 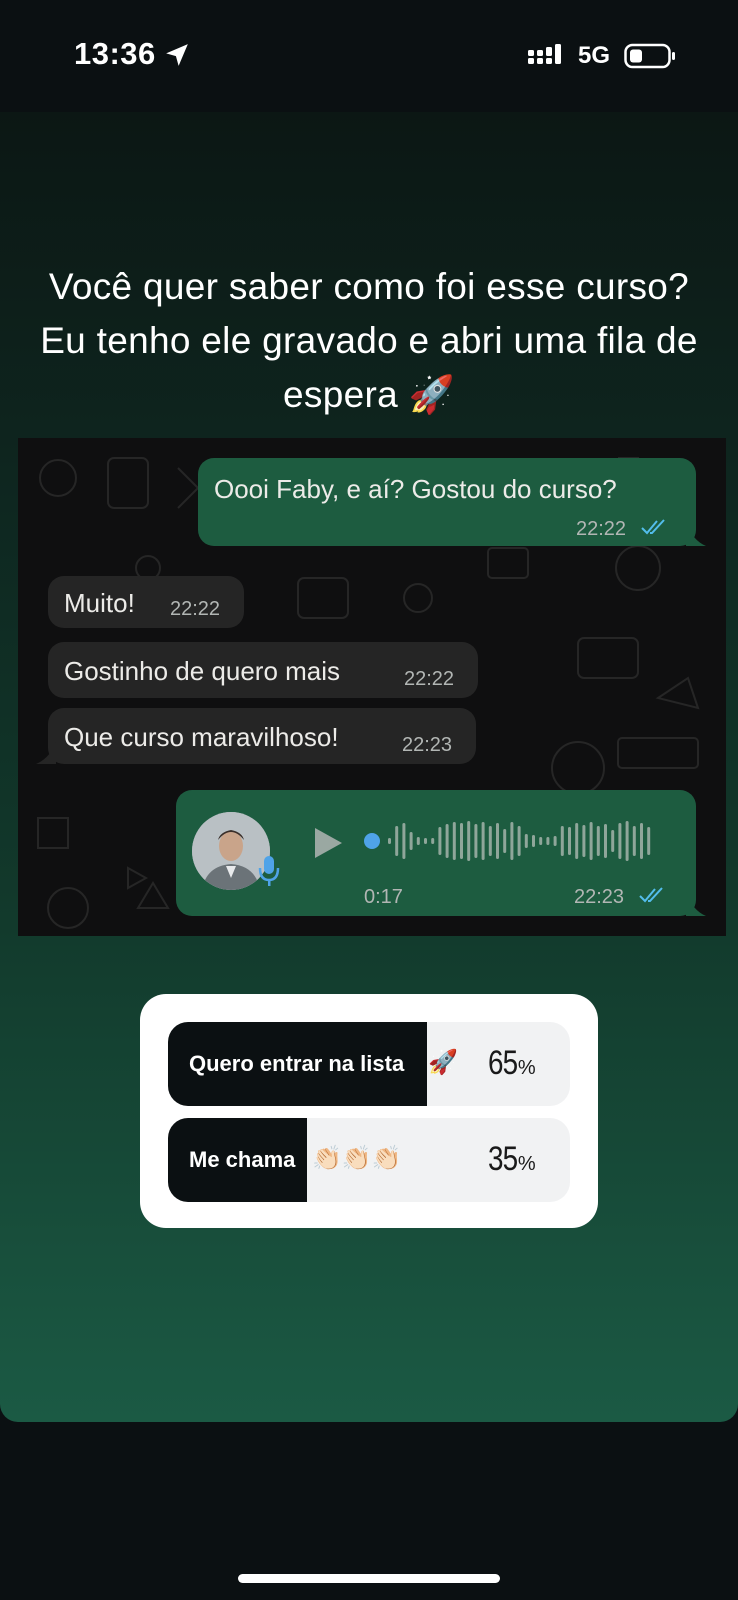 What do you see at coordinates (297, 1063) in the screenshot?
I see `poll-option-label: Quero entrar na lista` at bounding box center [297, 1063].